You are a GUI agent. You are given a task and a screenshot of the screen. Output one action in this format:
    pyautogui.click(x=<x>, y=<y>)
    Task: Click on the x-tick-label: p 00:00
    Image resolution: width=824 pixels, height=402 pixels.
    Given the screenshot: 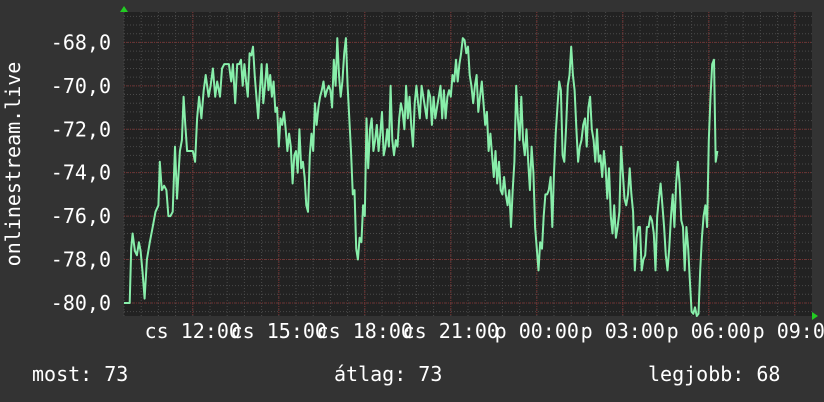 What is the action you would take?
    pyautogui.click(x=537, y=331)
    